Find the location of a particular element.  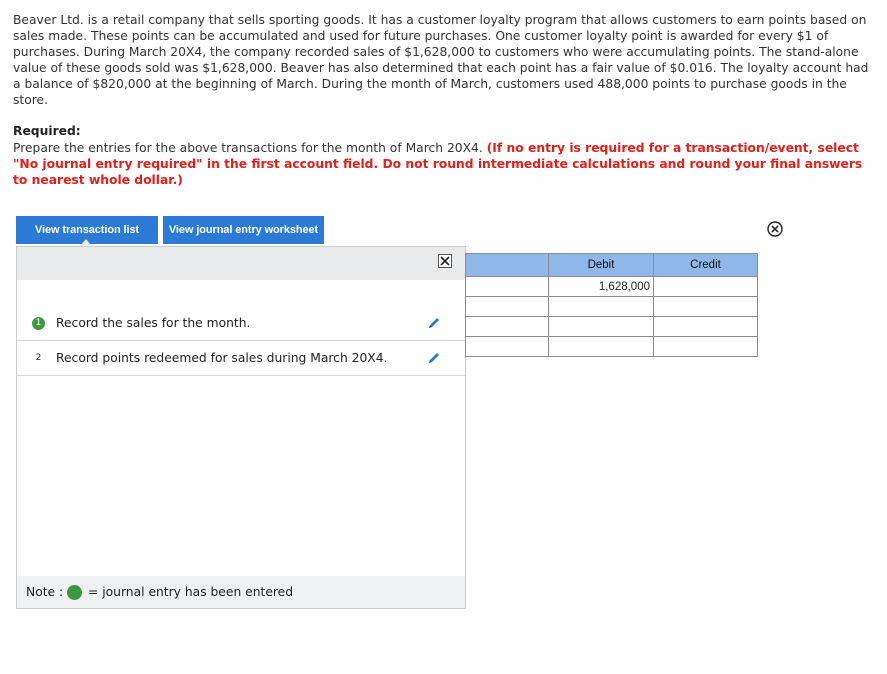

active-tab-caret is located at coordinates (86, 242).